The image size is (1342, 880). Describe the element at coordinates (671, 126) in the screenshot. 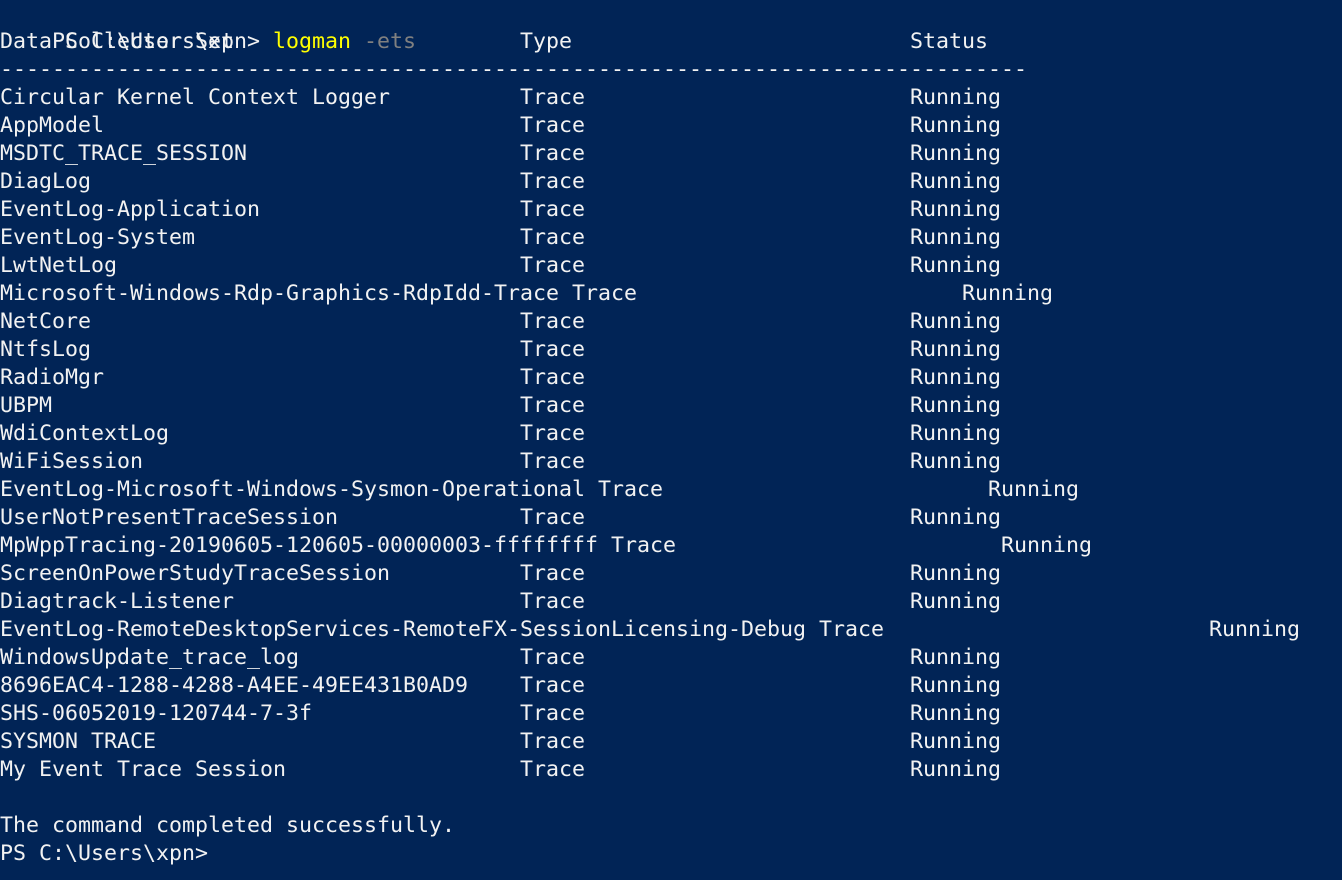

I see `table-row: AppModel Trace Running` at that location.